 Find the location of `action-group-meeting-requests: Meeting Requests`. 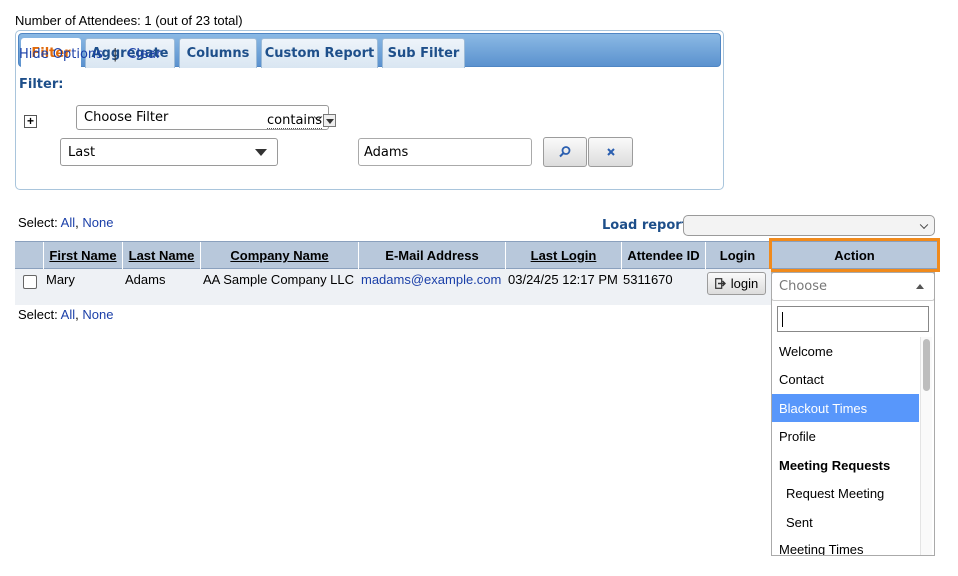

action-group-meeting-requests: Meeting Requests is located at coordinates (835, 465).